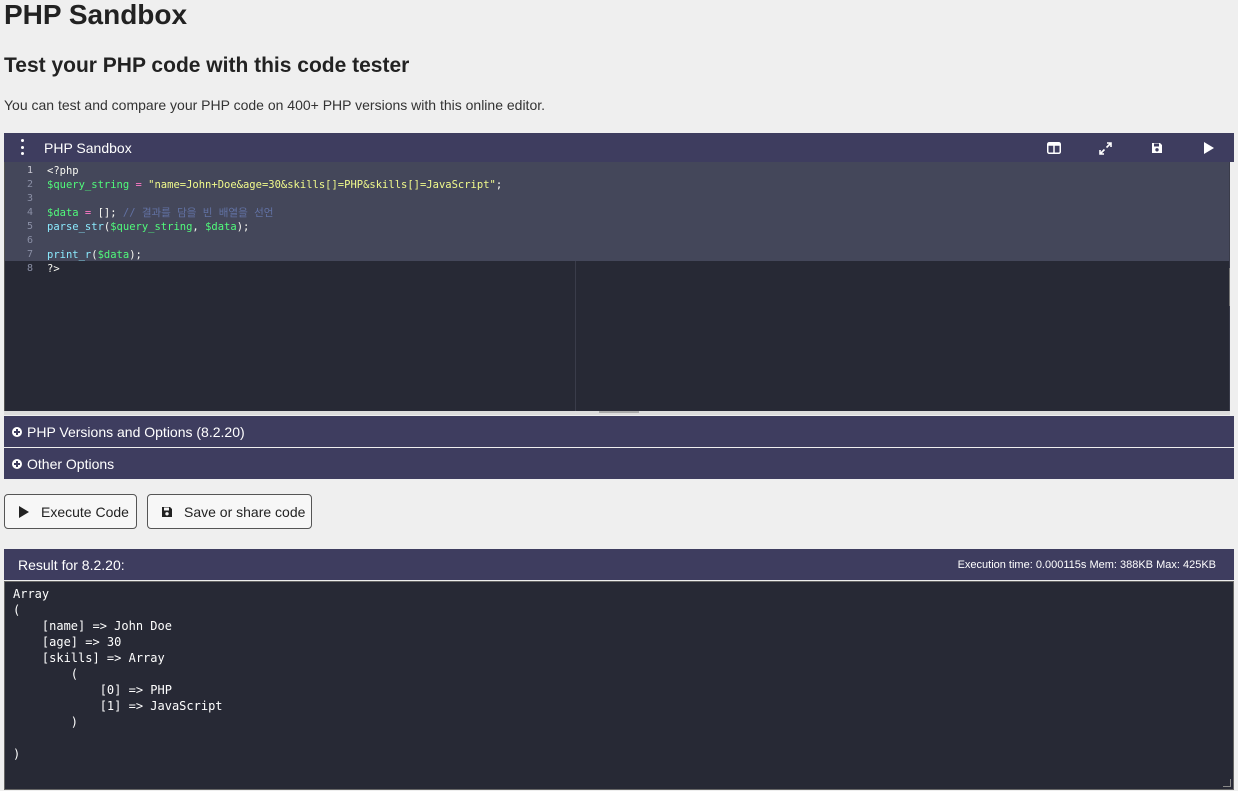 The height and width of the screenshot is (791, 1238). Describe the element at coordinates (22, 147) in the screenshot. I see `menu-icon` at that location.